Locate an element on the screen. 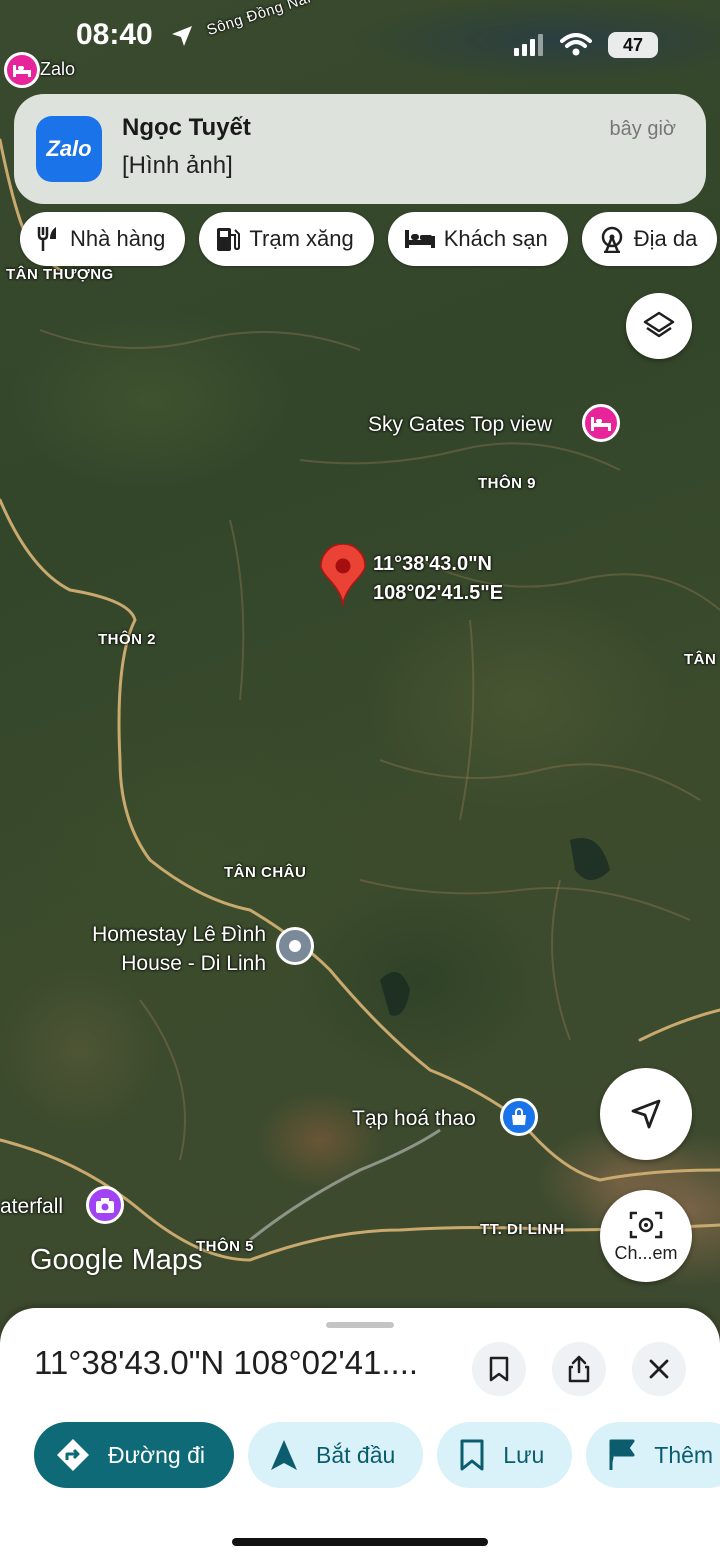 The image size is (720, 1560). signal-icon is located at coordinates (528, 45).